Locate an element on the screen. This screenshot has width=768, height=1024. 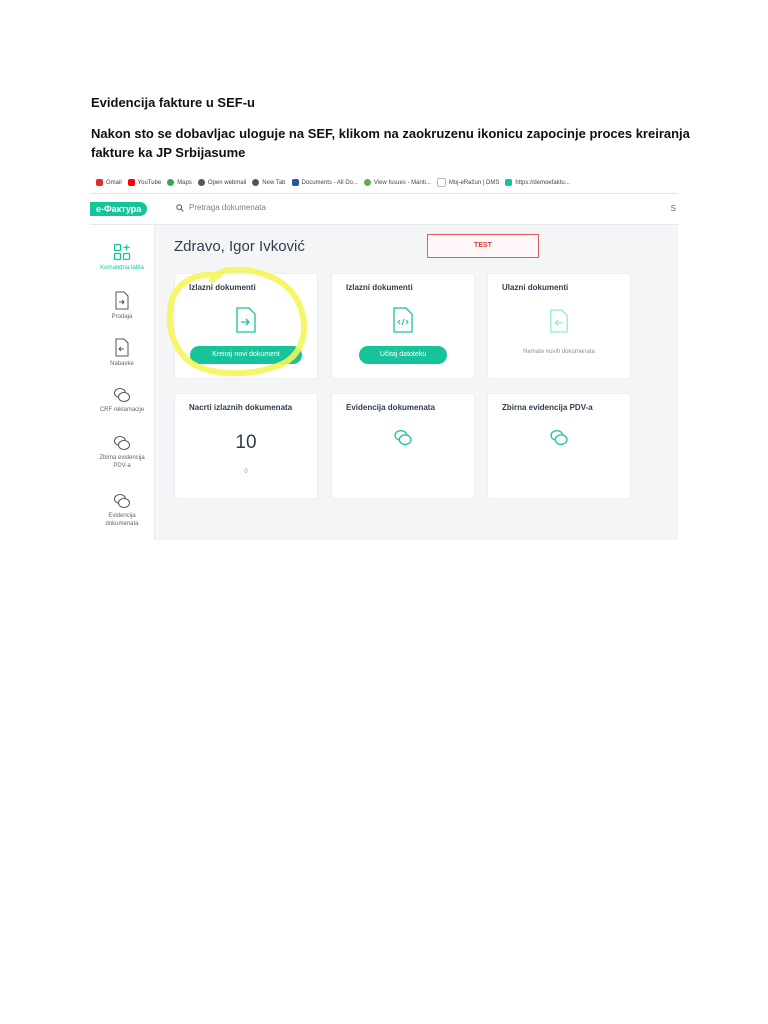
sidebar-item-prodaja: Prodaja is located at coordinates (122, 306).